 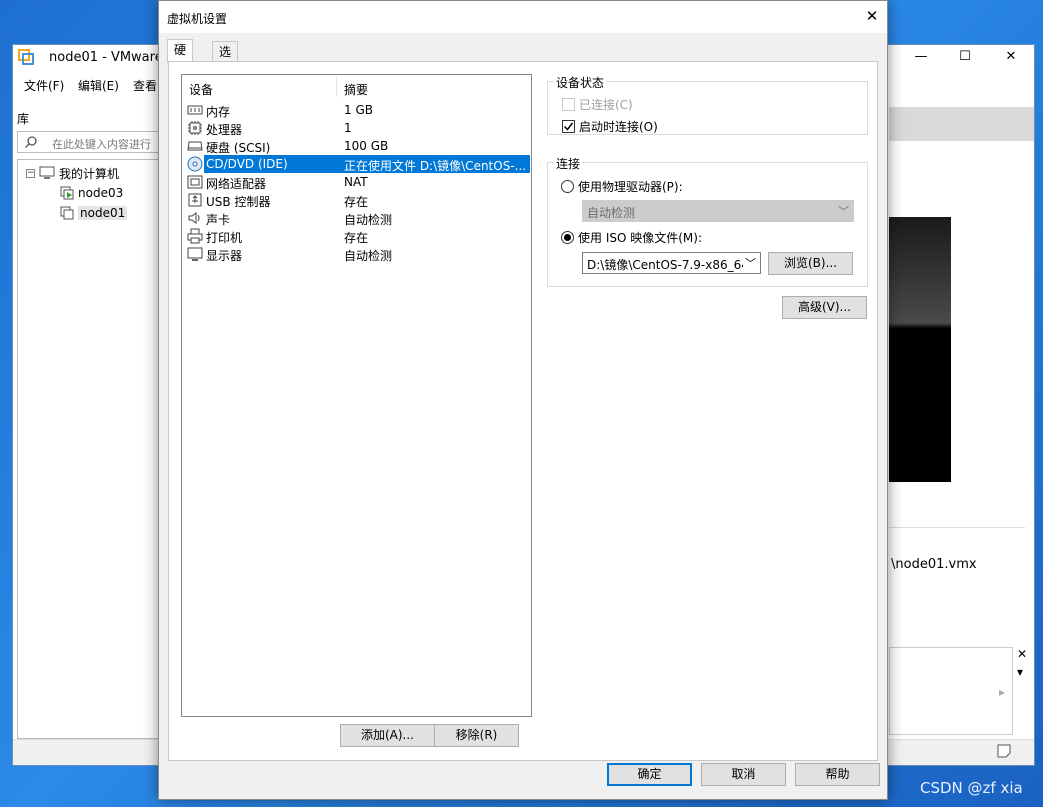 What do you see at coordinates (921, 58) in the screenshot?
I see `minimize-button: —` at bounding box center [921, 58].